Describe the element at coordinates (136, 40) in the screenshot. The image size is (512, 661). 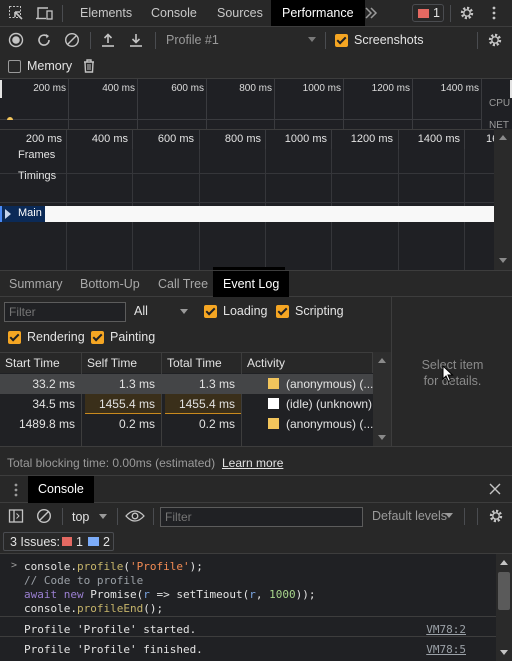
I see `download-profile-icon` at that location.